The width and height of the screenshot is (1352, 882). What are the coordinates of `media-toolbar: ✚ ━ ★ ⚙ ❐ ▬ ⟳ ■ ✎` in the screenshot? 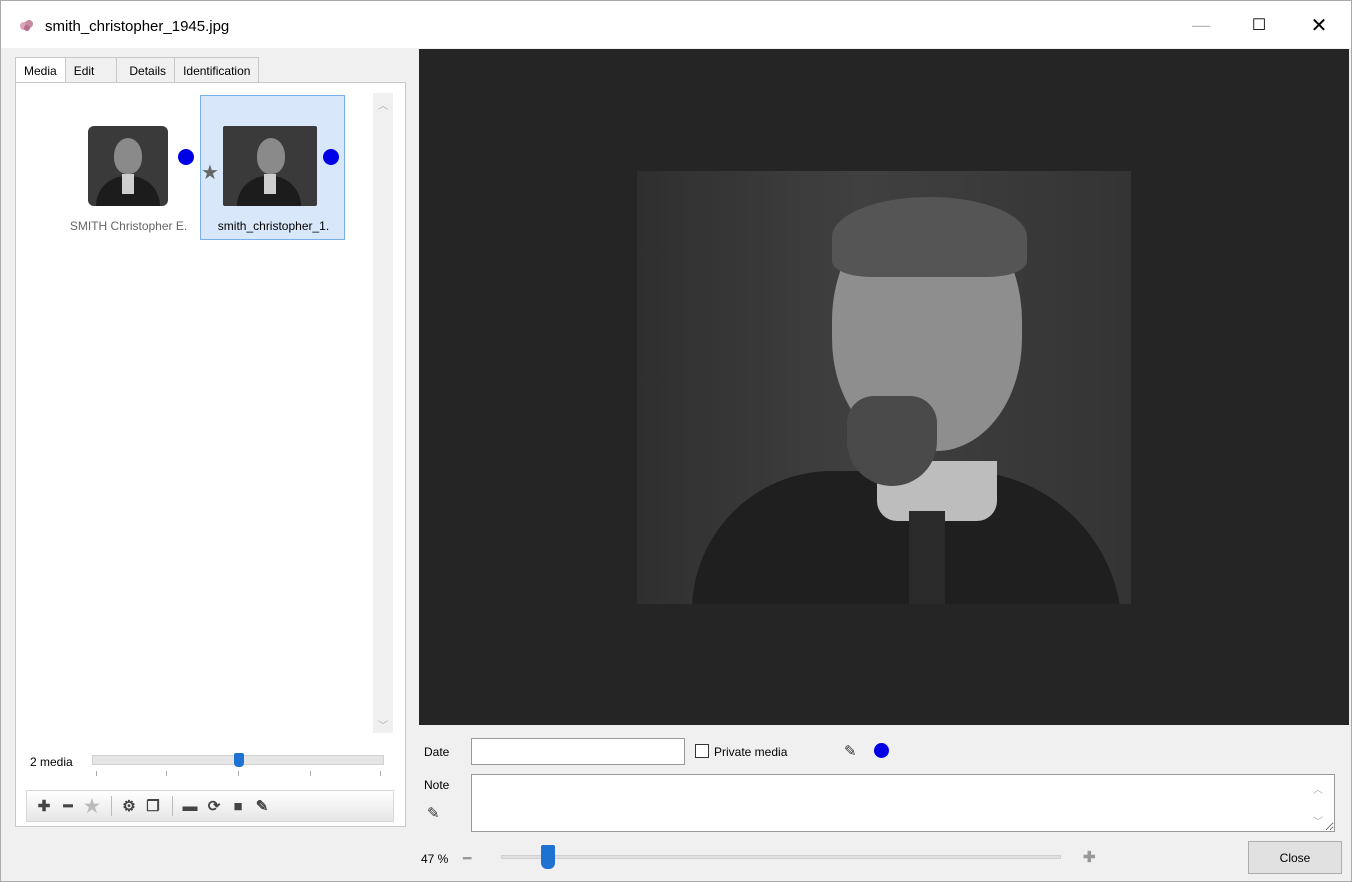 It's located at (210, 806).